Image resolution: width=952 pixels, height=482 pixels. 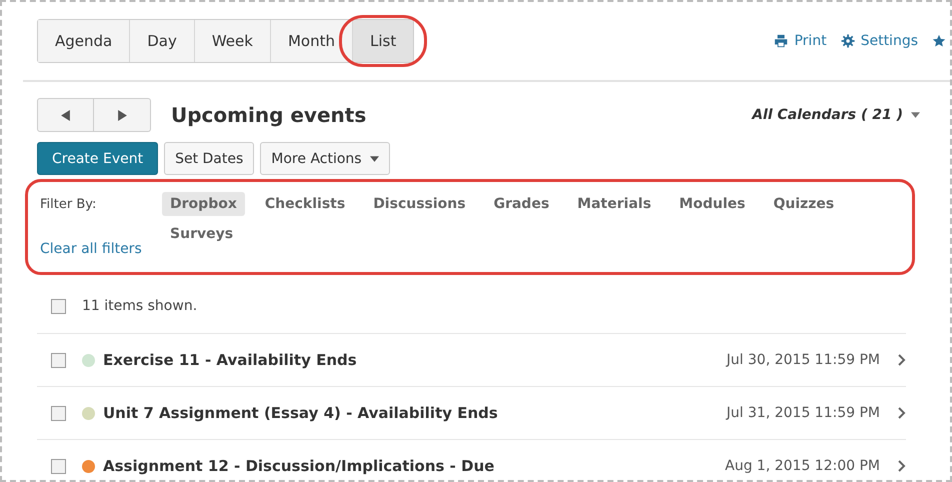 What do you see at coordinates (140, 306) in the screenshot?
I see `items-count: 11 items shown.` at bounding box center [140, 306].